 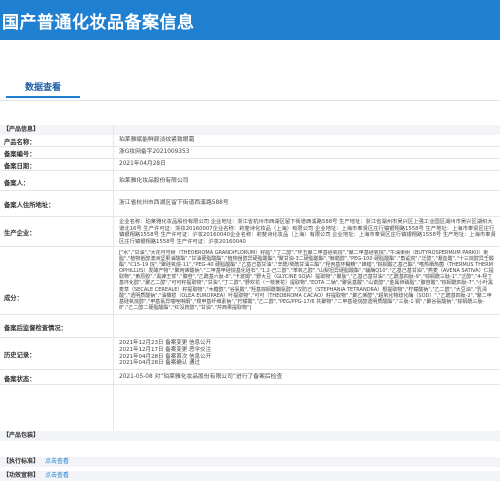 I want to click on row-record-no: 备案编号： 浙G妆网备字2021009353, so click(x=250, y=153).